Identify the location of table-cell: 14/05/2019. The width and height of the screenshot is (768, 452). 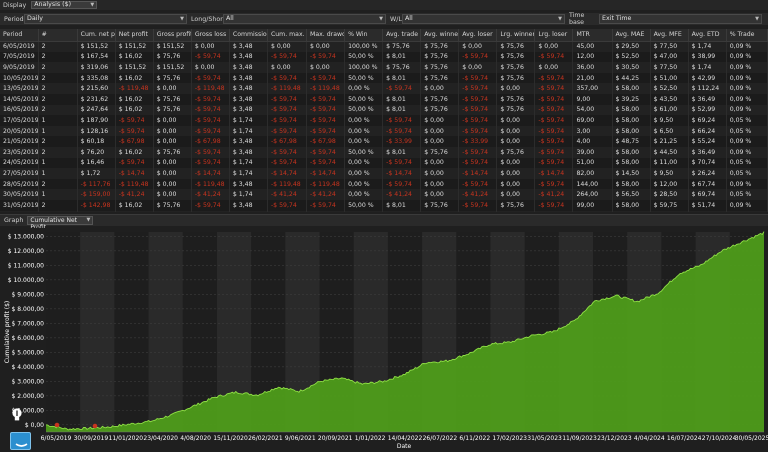
(19, 99).